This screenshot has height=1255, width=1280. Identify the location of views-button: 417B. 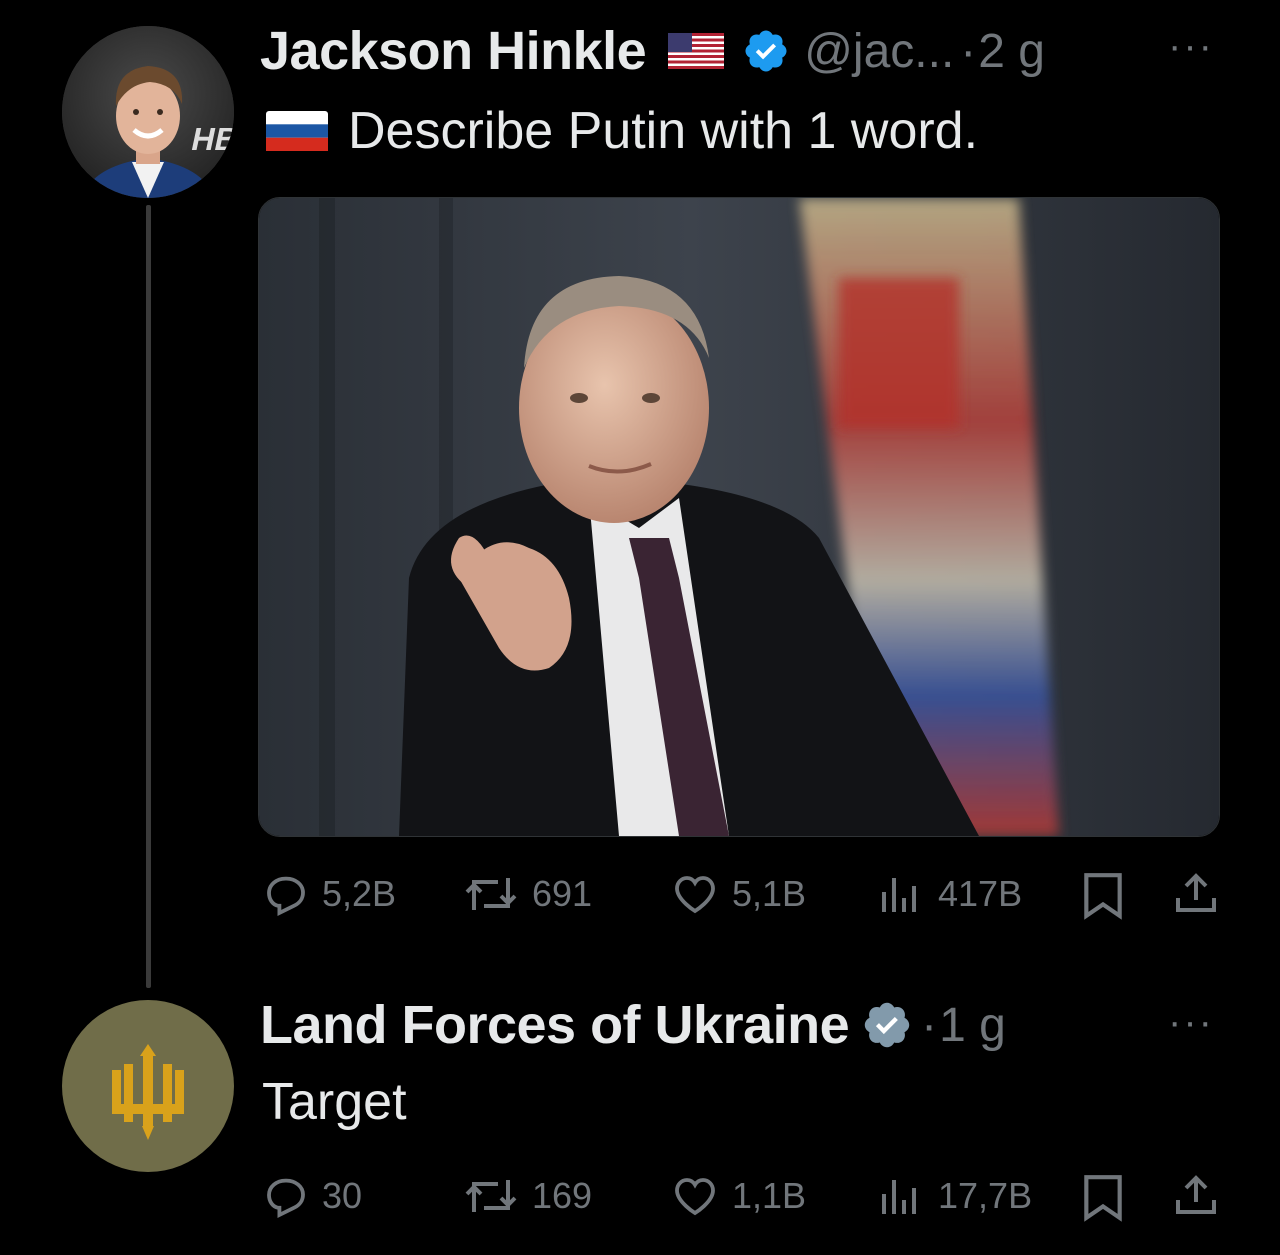
(949, 894).